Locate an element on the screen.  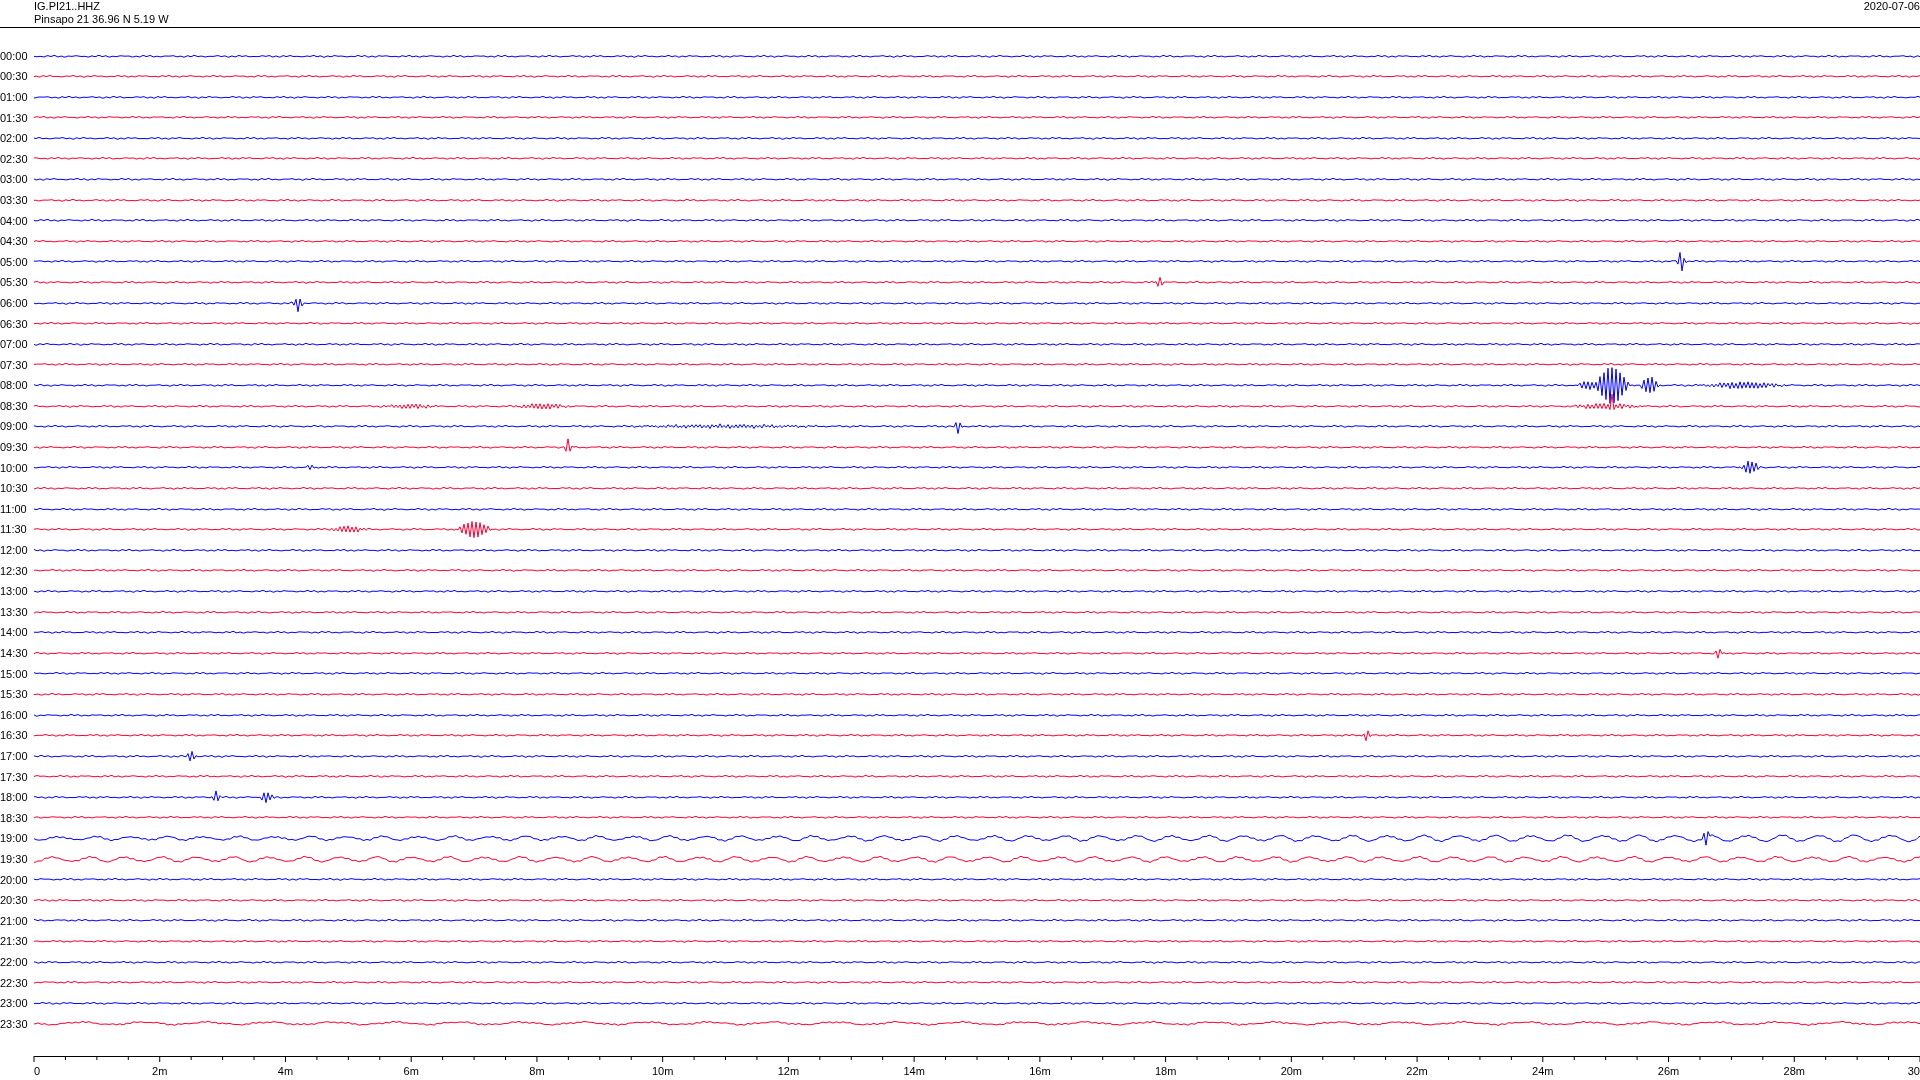
time-label: 19:30 is located at coordinates (14, 858).